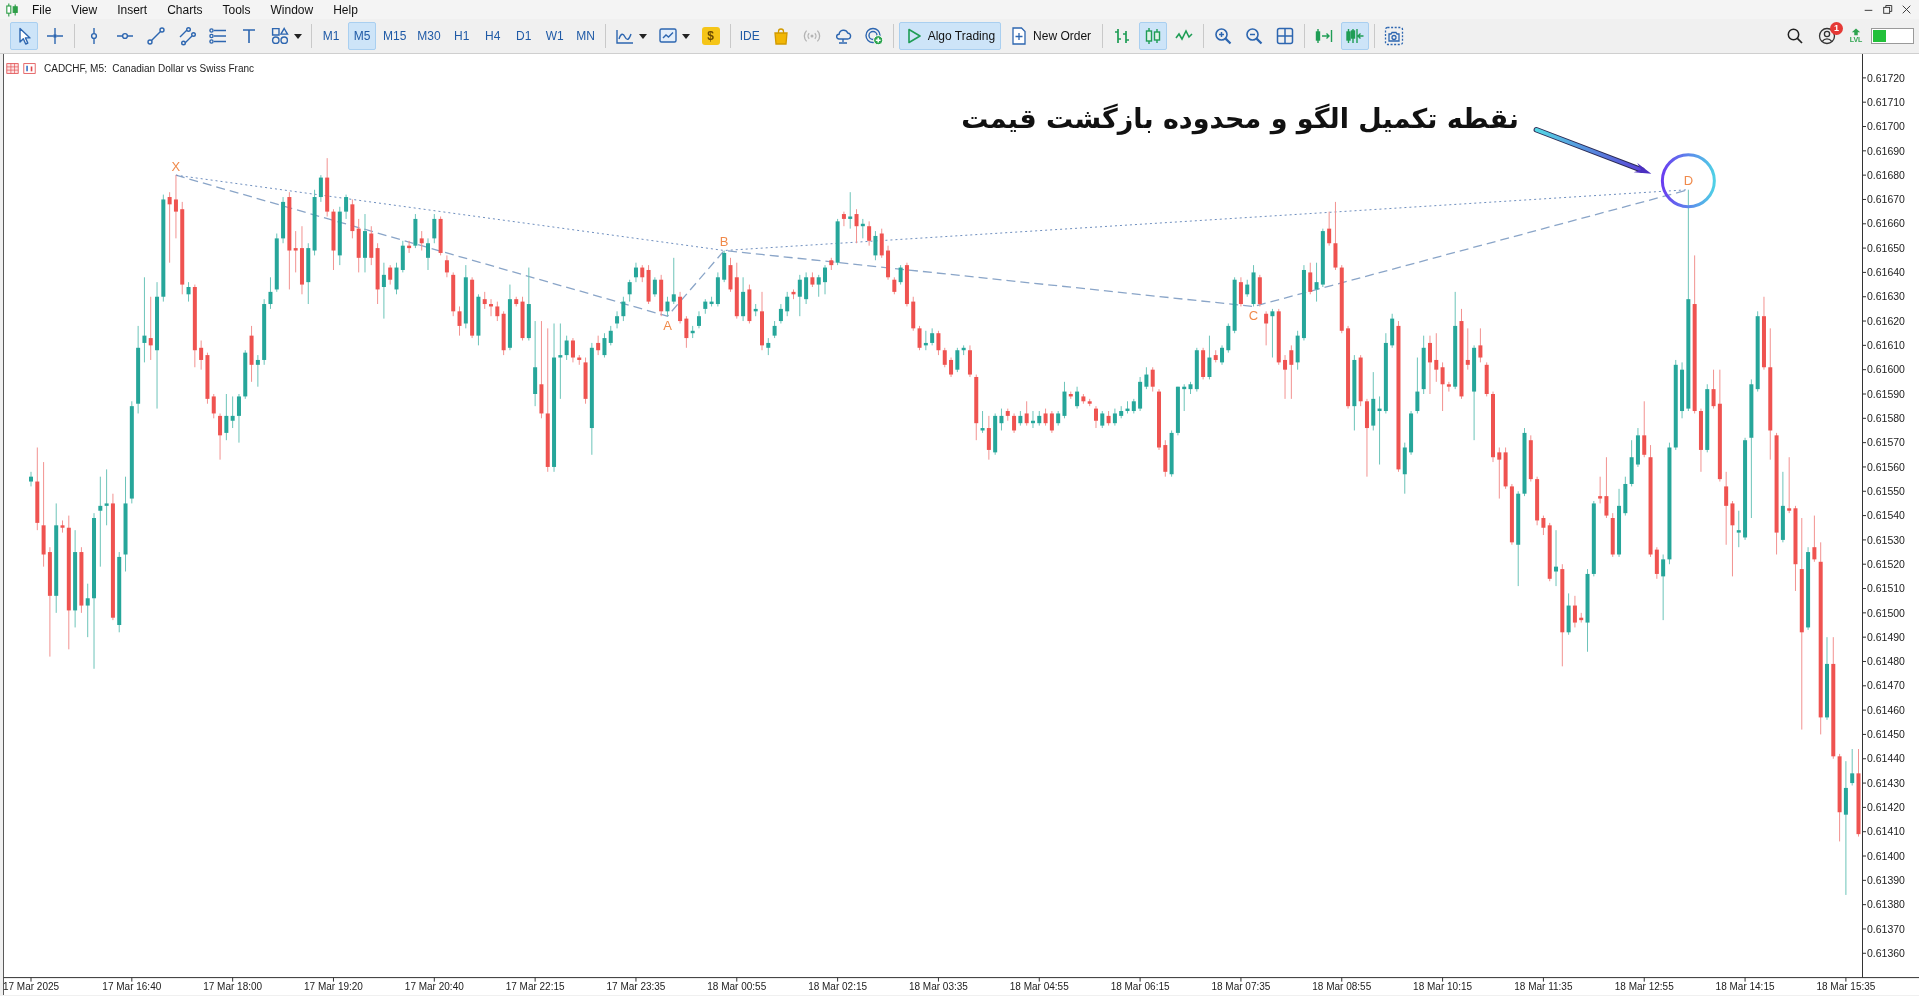 The height and width of the screenshot is (996, 1919). I want to click on price-label: 0.61660, so click(1886, 223).